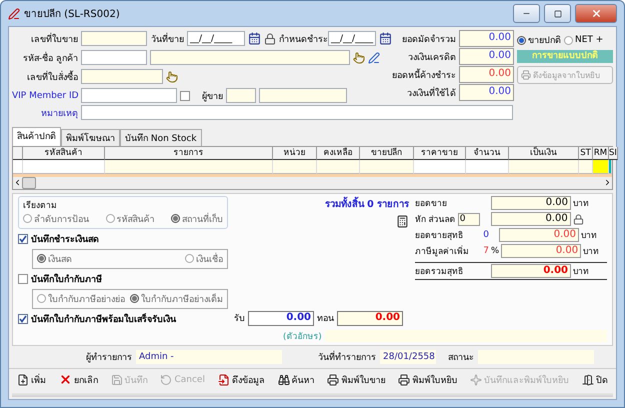 The width and height of the screenshot is (625, 408). What do you see at coordinates (45, 95) in the screenshot?
I see `field-label: VIP Member ID` at bounding box center [45, 95].